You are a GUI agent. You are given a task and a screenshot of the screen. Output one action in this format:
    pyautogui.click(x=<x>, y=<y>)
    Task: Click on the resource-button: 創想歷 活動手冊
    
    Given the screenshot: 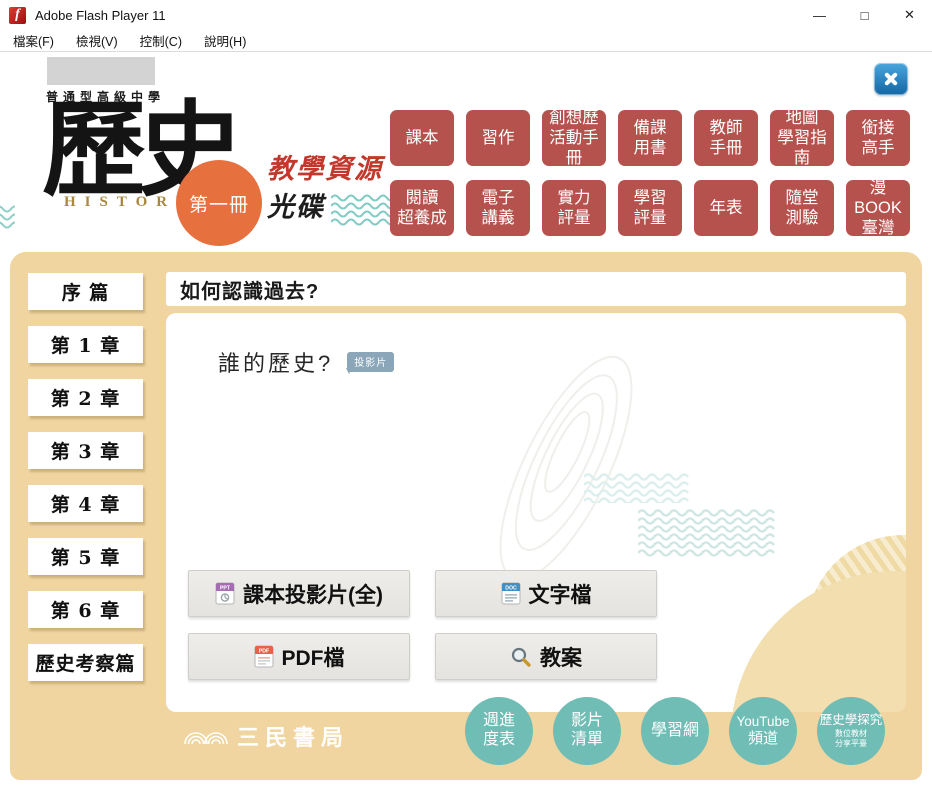 What is the action you would take?
    pyautogui.click(x=574, y=138)
    